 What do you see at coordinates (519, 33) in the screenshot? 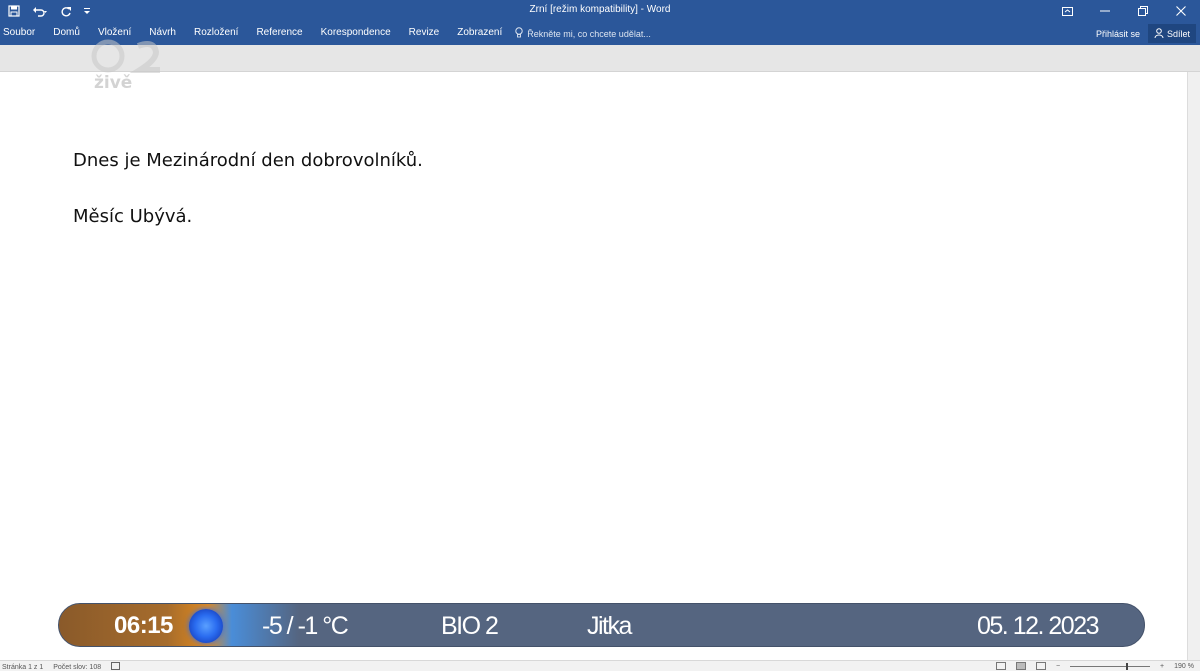
I see `lightbulb-icon` at bounding box center [519, 33].